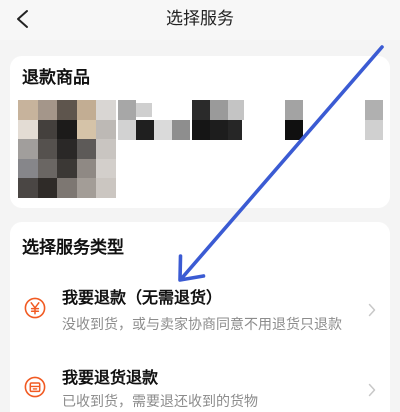 Image resolution: width=400 pixels, height=412 pixels. I want to click on option-label: 我要退款（无需退货）, so click(142, 297).